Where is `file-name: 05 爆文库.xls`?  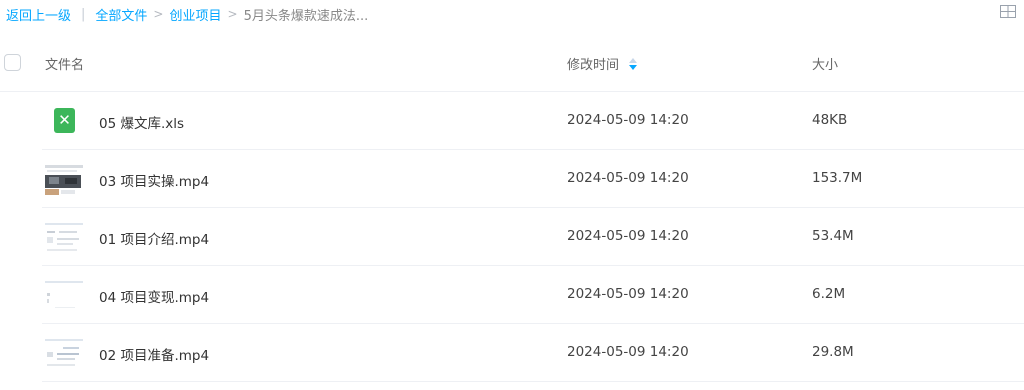 file-name: 05 爆文库.xls is located at coordinates (141, 122).